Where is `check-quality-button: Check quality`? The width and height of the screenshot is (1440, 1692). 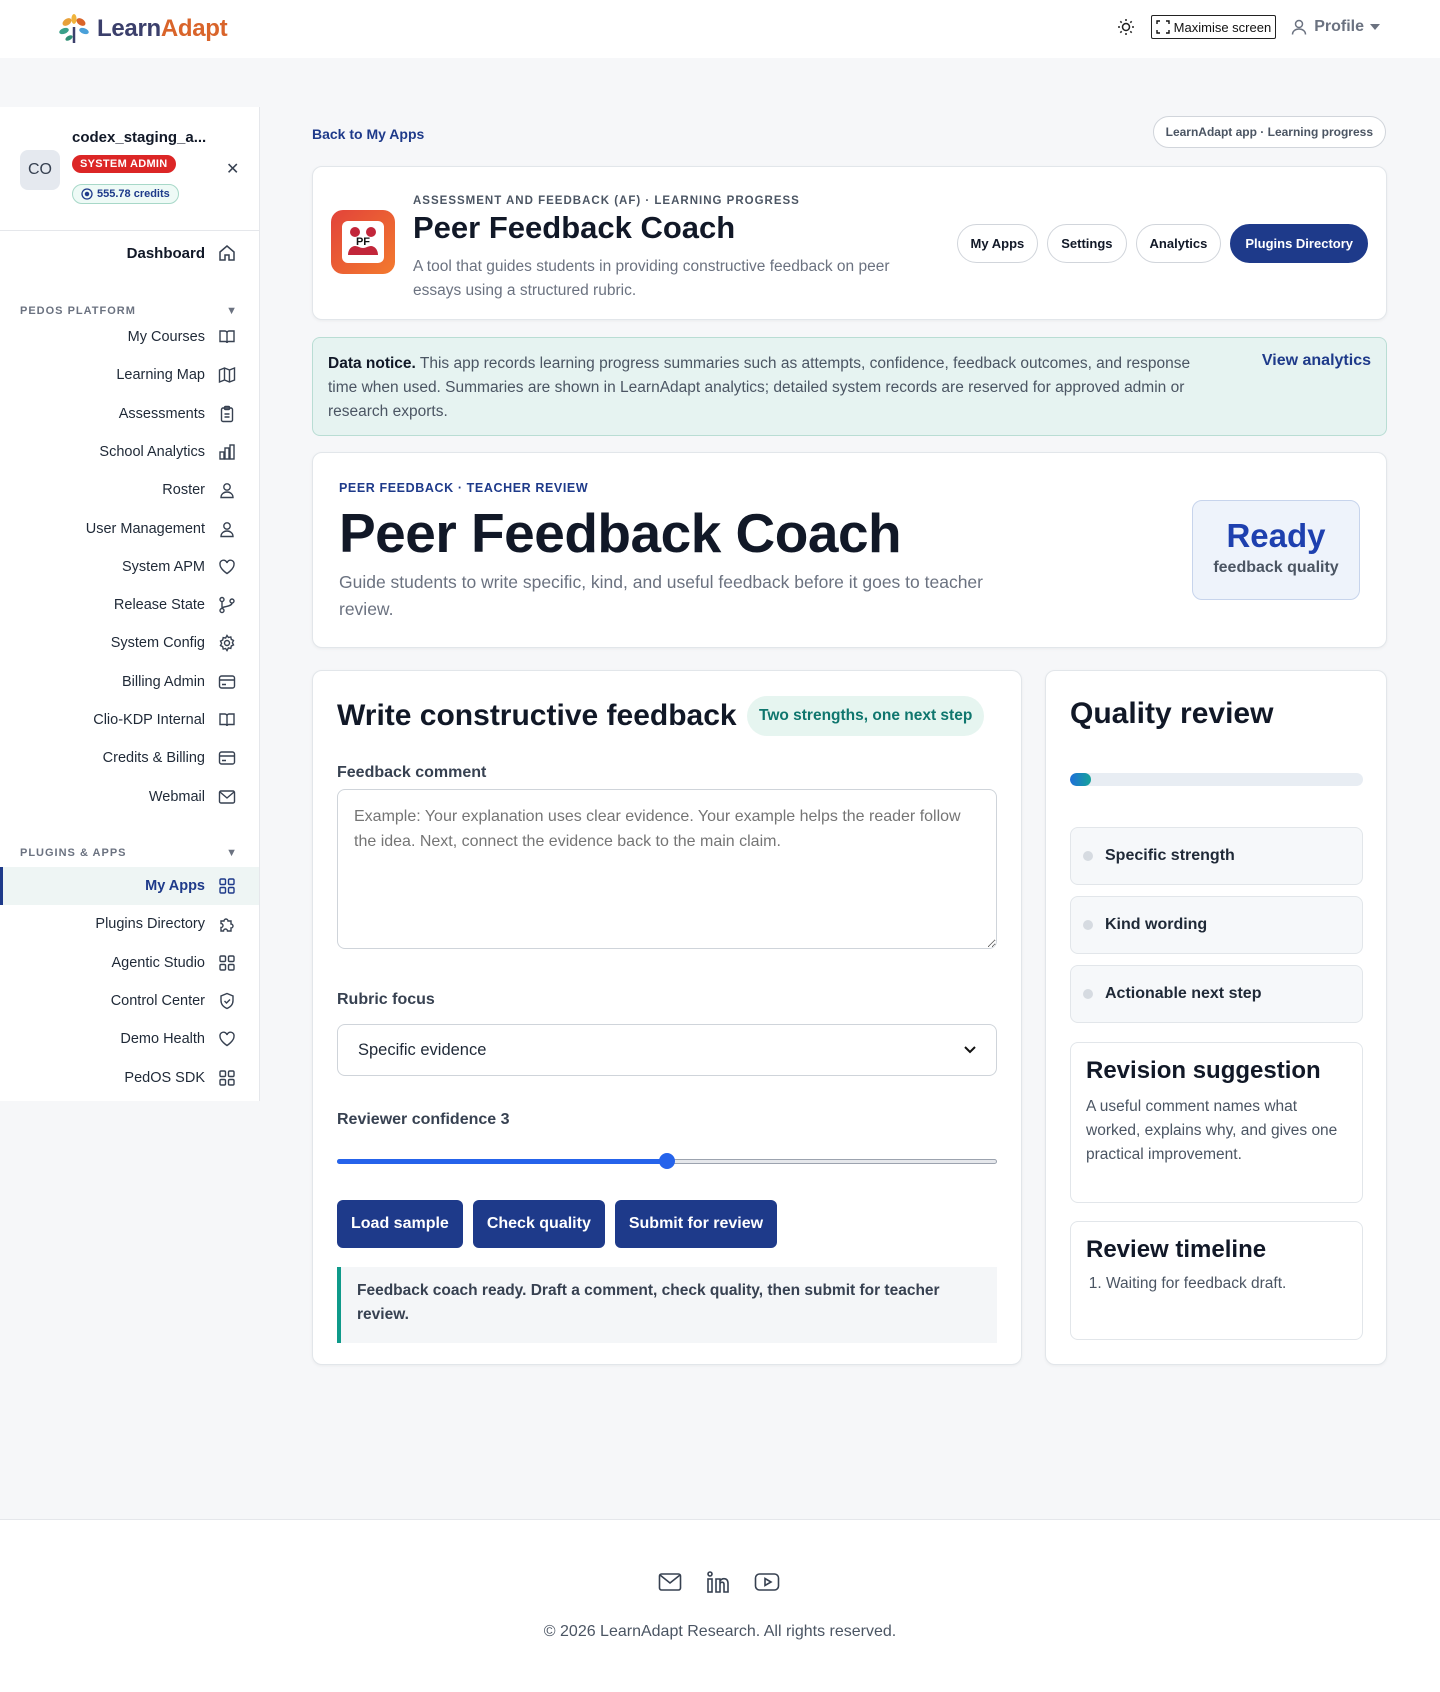 check-quality-button: Check quality is located at coordinates (538, 1224).